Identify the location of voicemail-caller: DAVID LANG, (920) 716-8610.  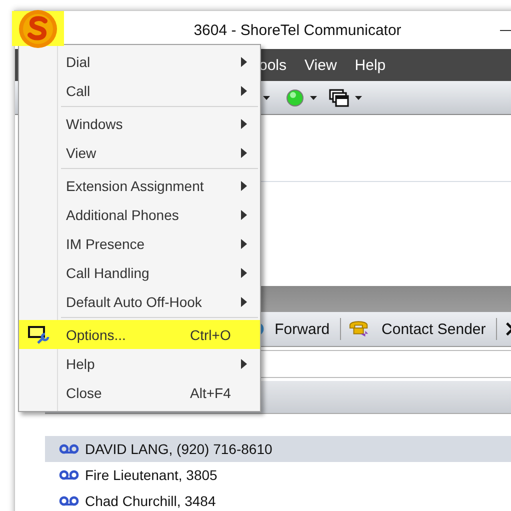
(178, 449).